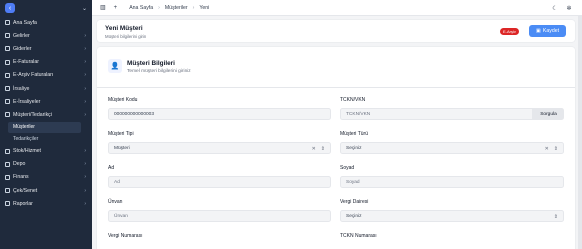 The height and width of the screenshot is (249, 582). What do you see at coordinates (347, 168) in the screenshot?
I see `last-name-label: Soyad` at bounding box center [347, 168].